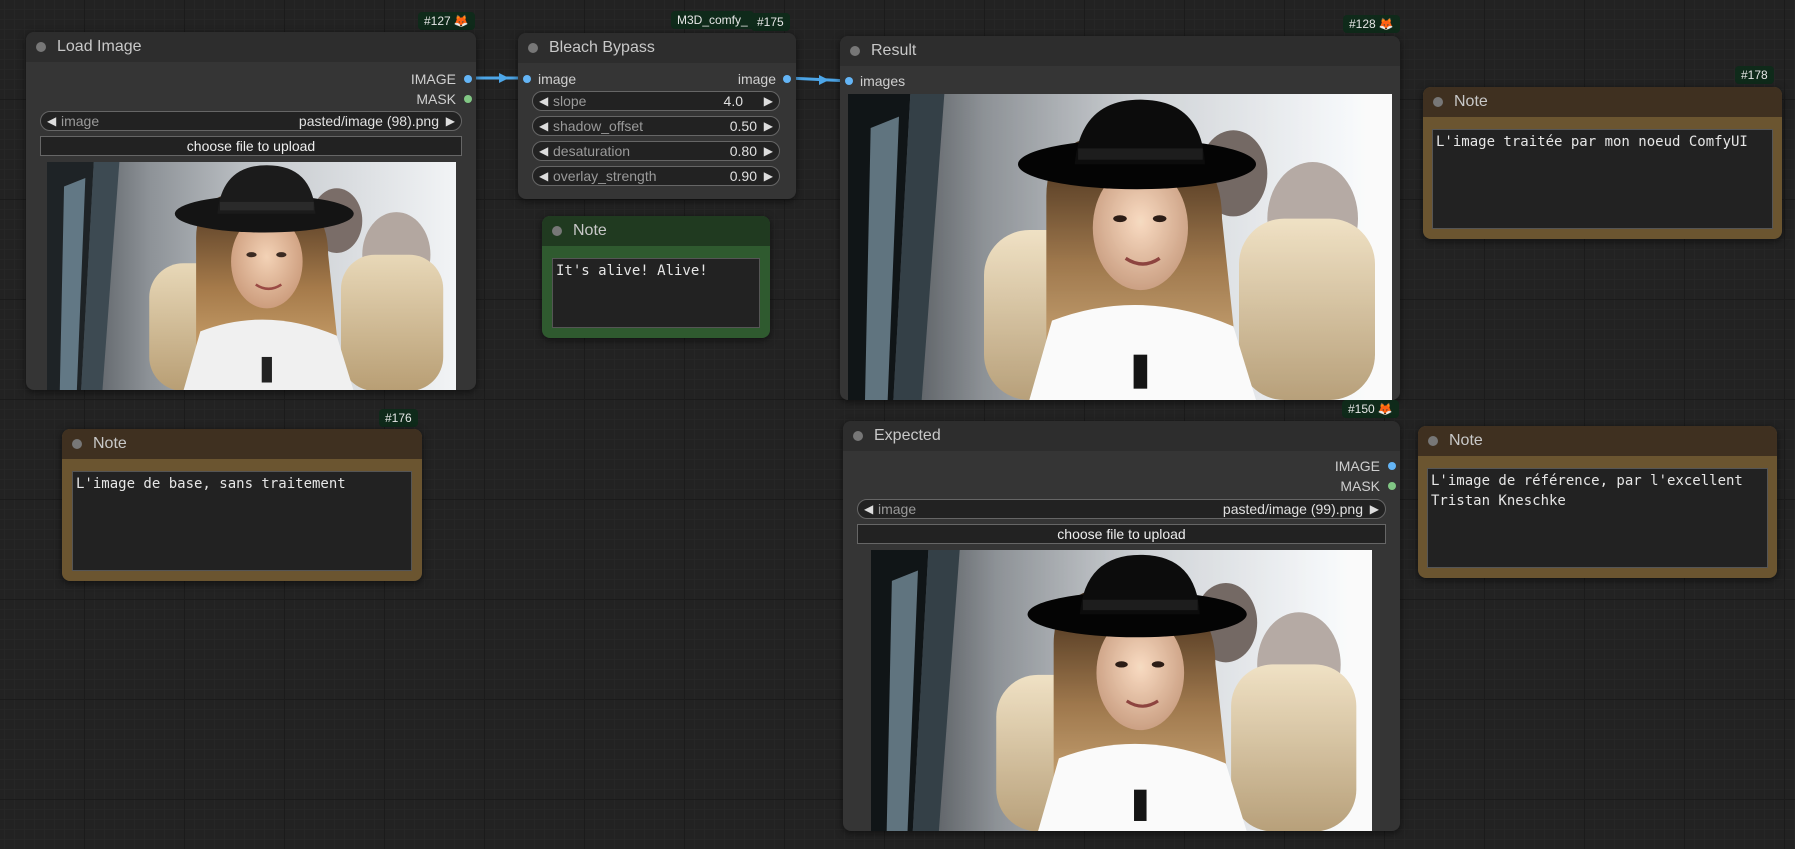  I want to click on node-id-badge: #150 🦊, so click(1370, 409).